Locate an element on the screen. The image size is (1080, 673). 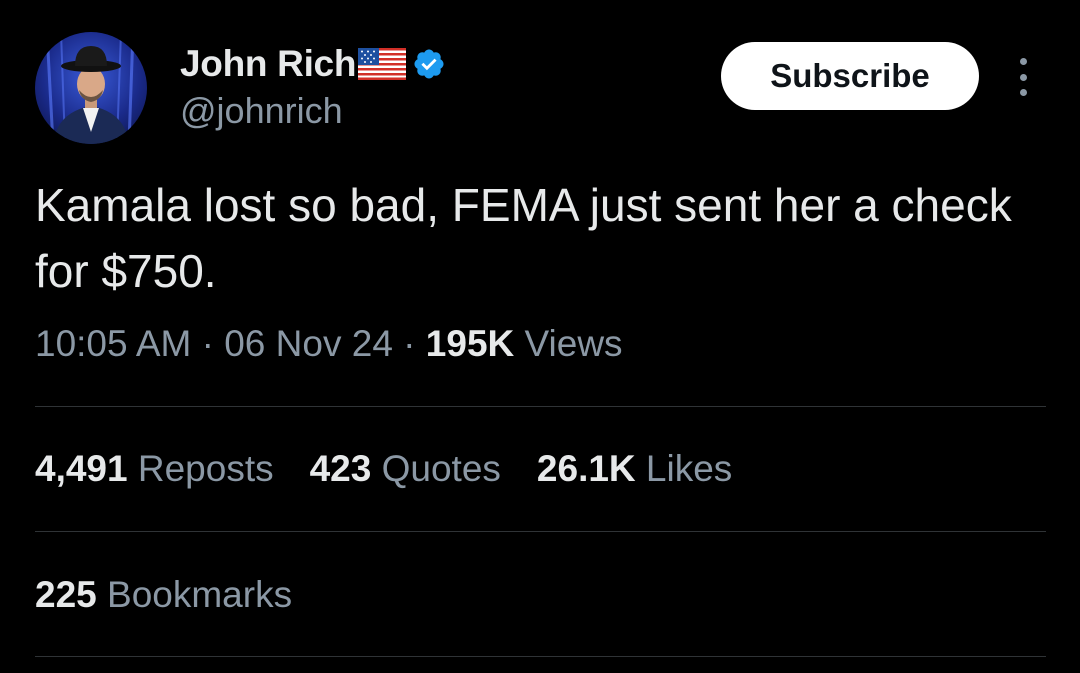
verified-badge-icon is located at coordinates (429, 64).